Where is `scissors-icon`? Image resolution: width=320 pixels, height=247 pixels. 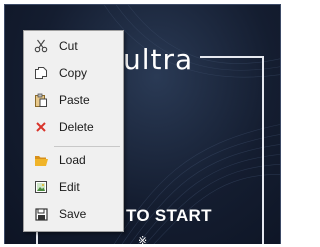 scissors-icon is located at coordinates (41, 46).